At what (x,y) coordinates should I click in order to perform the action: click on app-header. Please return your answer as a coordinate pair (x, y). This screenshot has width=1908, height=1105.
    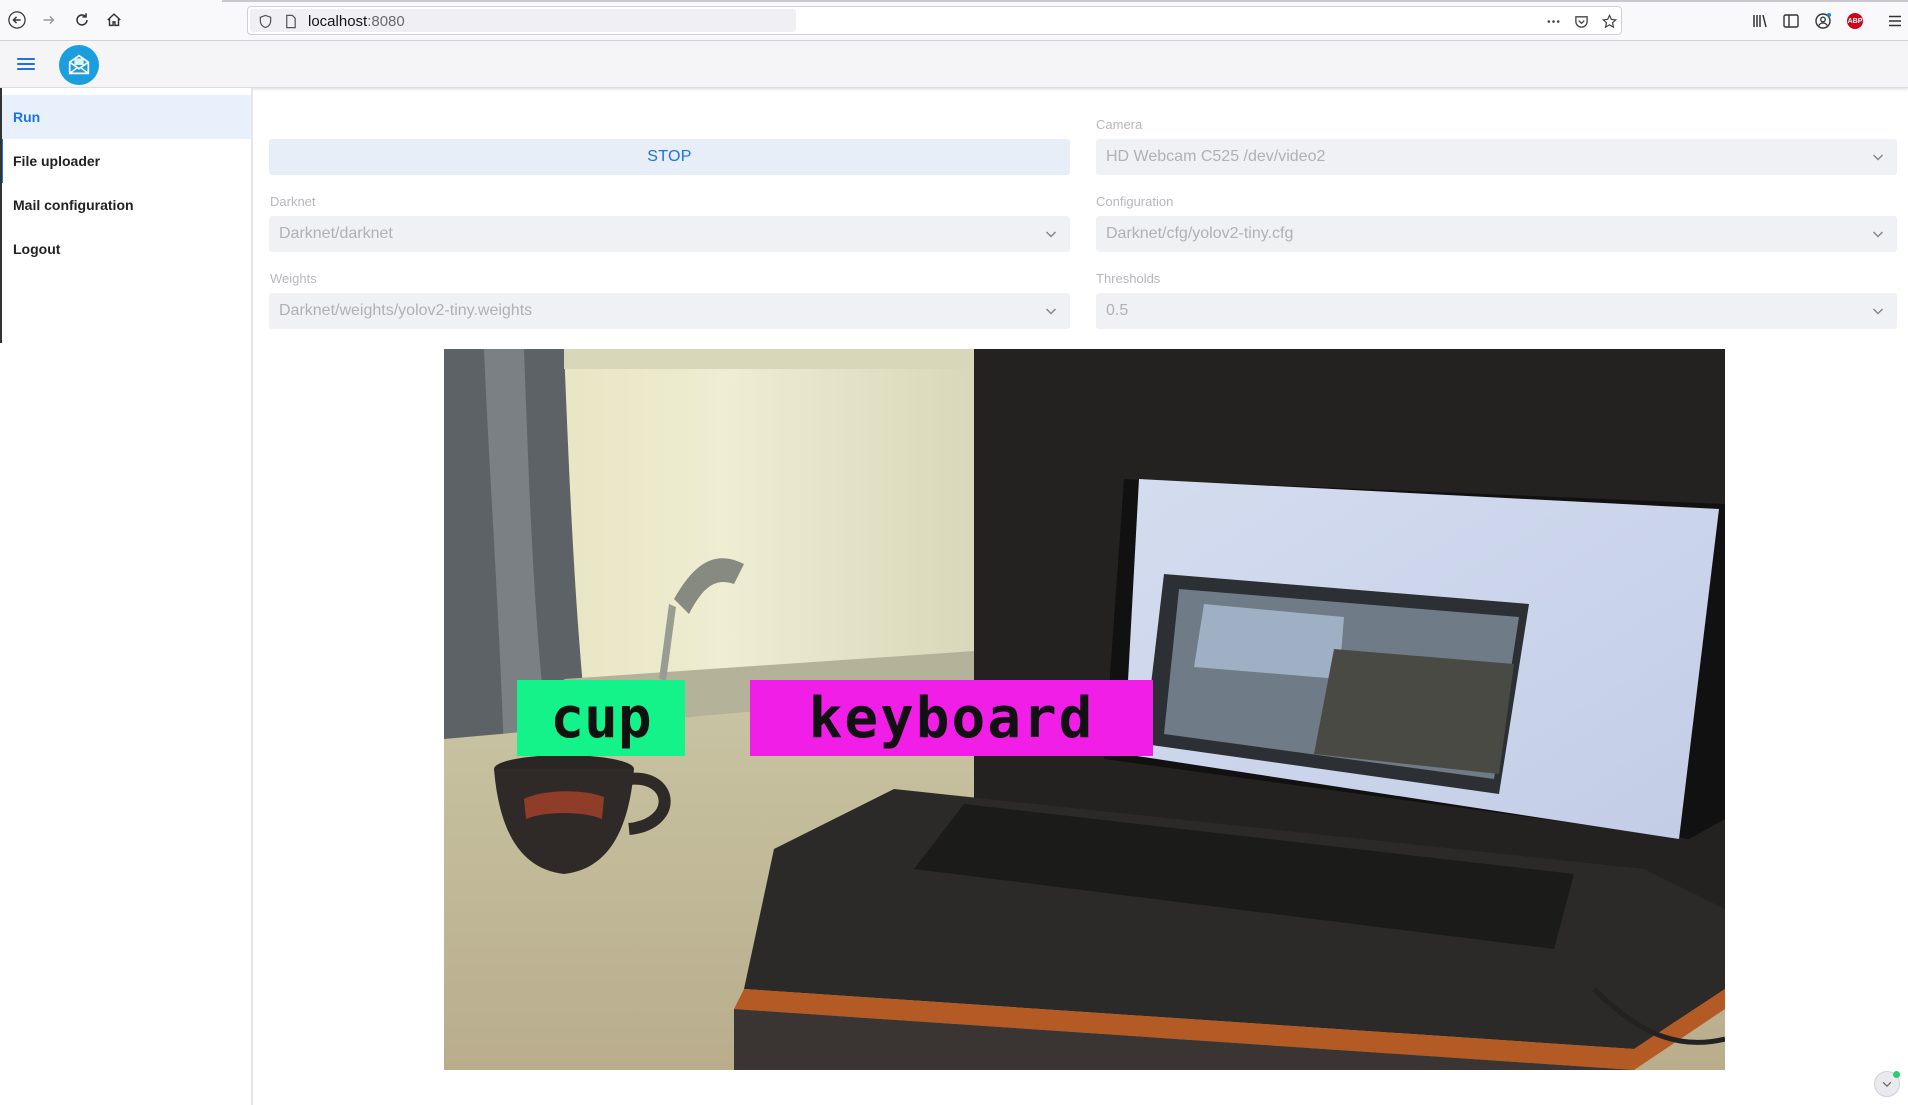
    Looking at the image, I should click on (954, 64).